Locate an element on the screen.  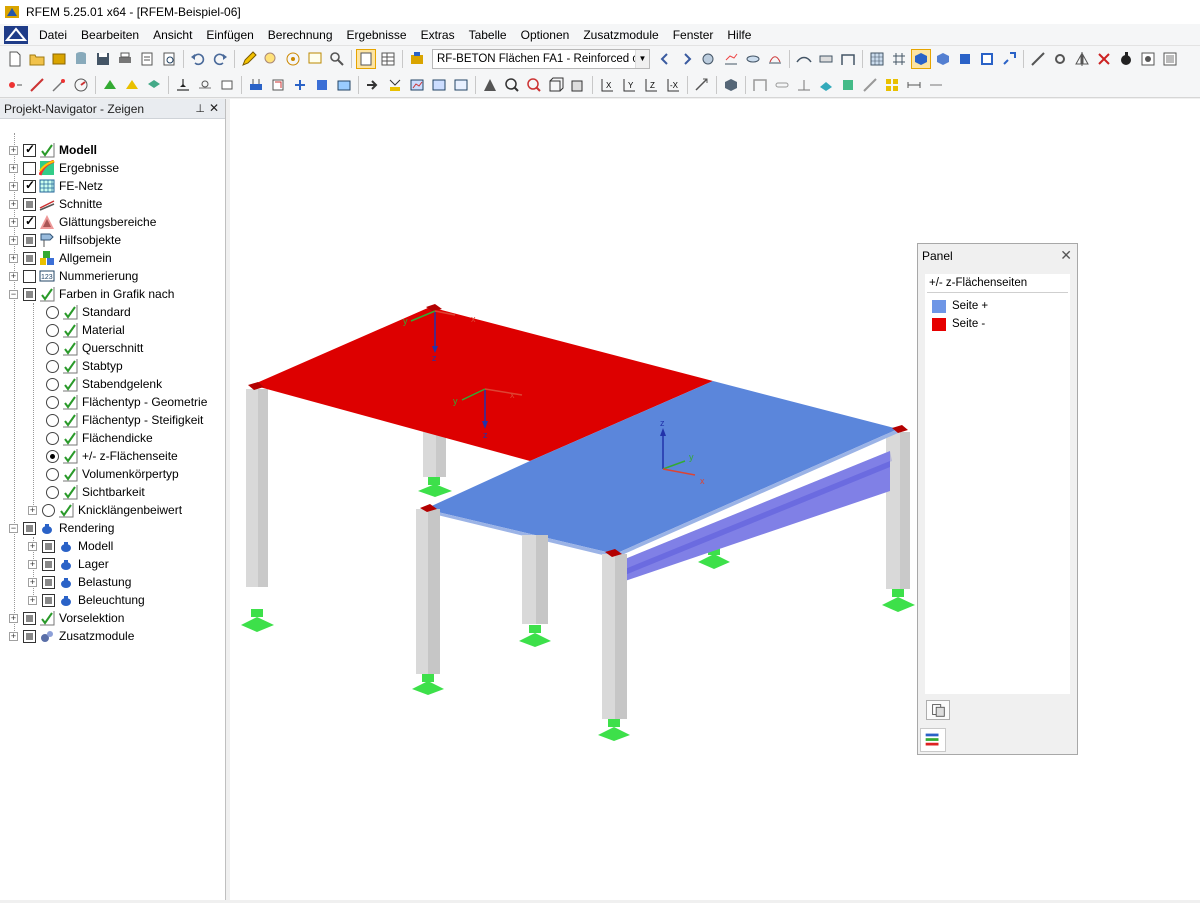
new-hinge-icon is located at coordinates (205, 85).